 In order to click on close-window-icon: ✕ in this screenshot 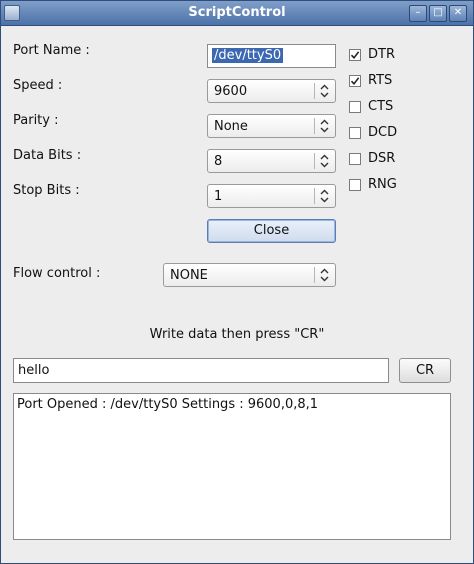, I will do `click(458, 13)`.